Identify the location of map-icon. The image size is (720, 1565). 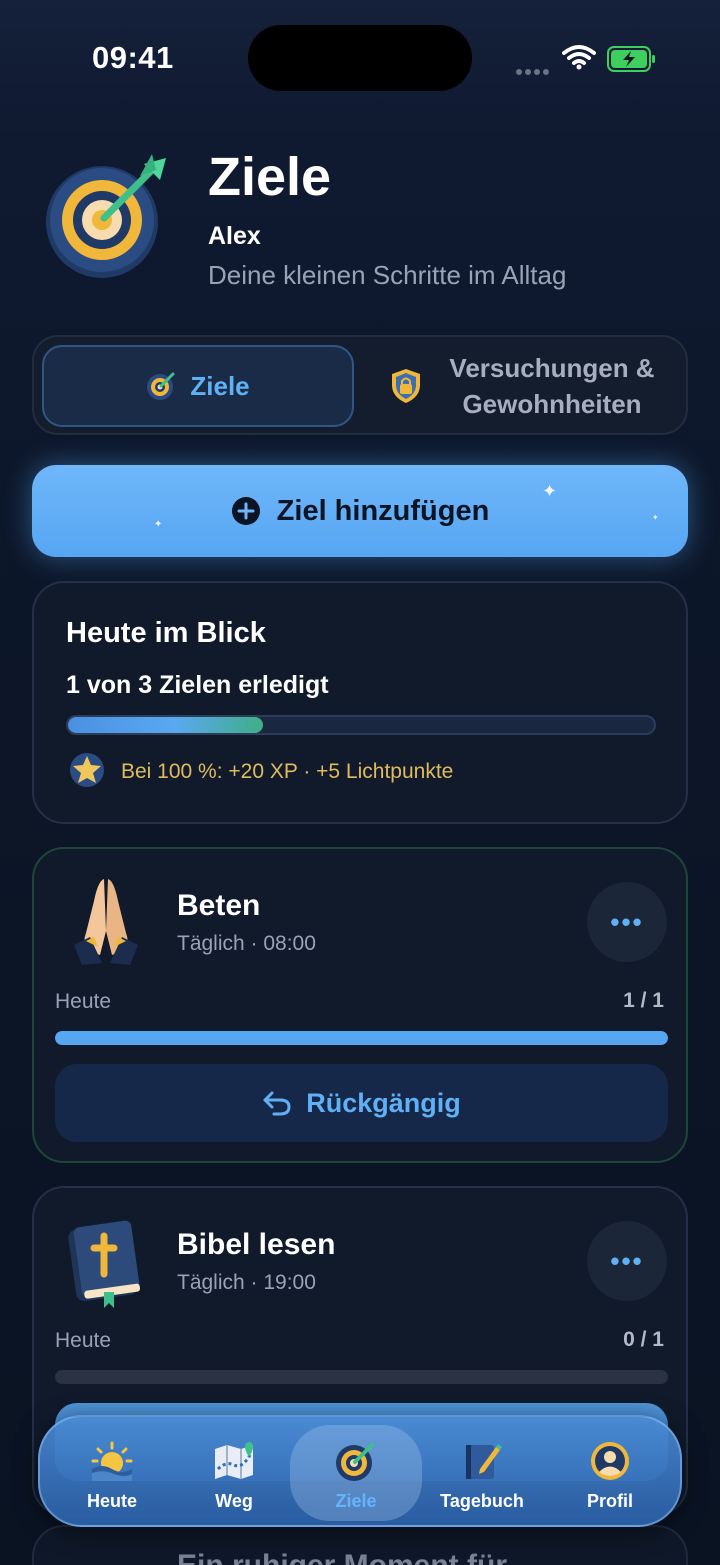
(234, 1460).